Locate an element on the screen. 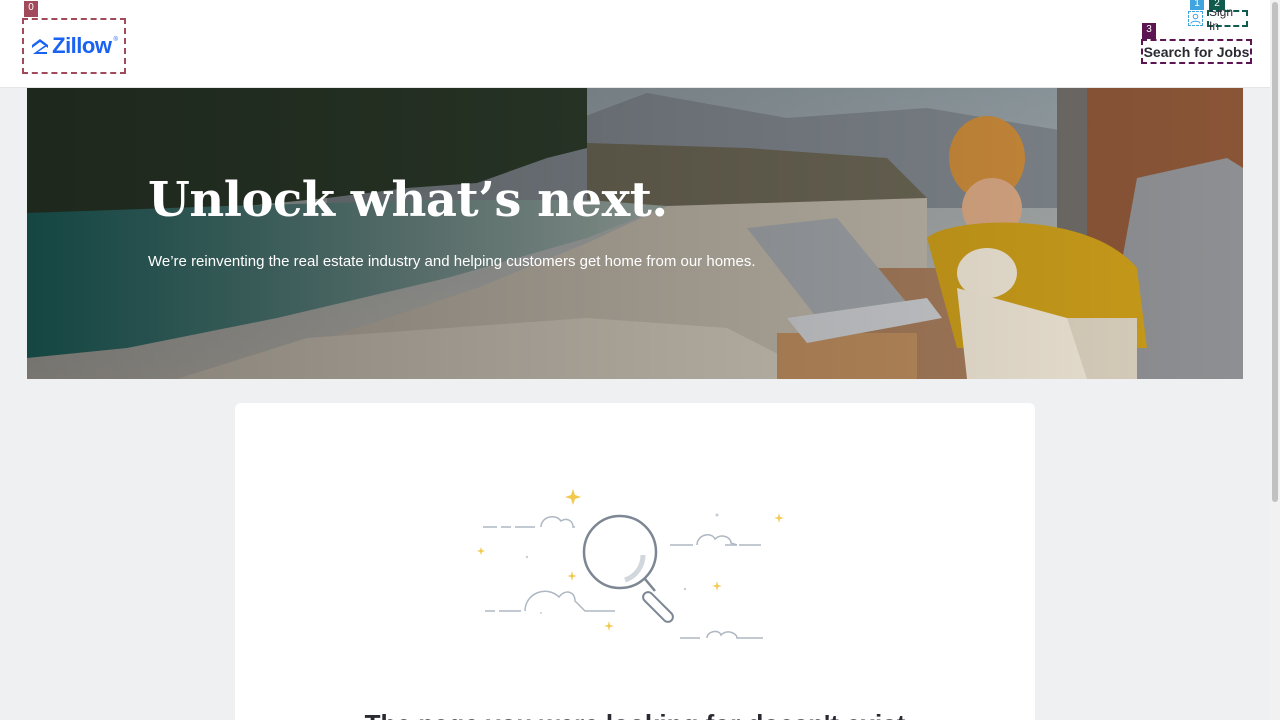 Image resolution: width=1280 pixels, height=720 pixels. site-header: Zillow ® Sign In Search for Jobs is located at coordinates (635, 44).